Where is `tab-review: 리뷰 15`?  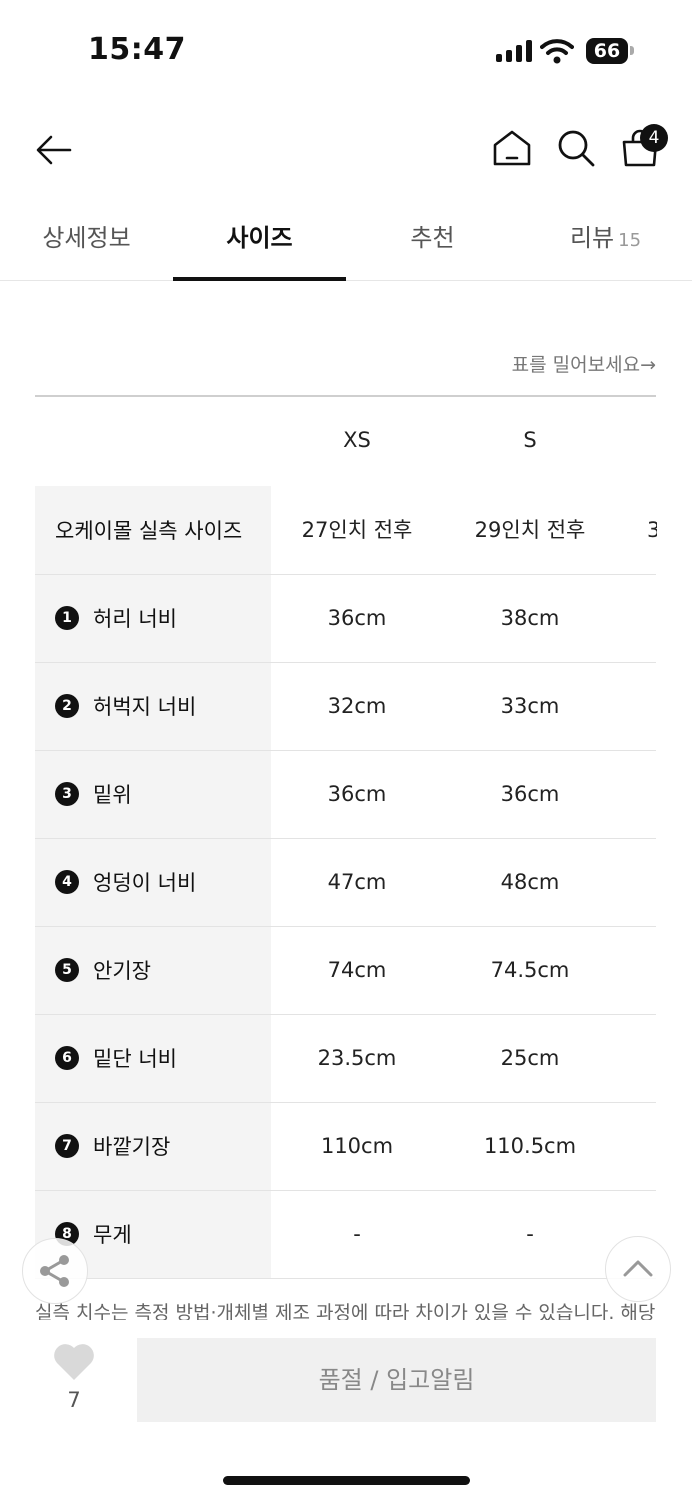
tab-review: 리뷰 15 is located at coordinates (605, 235).